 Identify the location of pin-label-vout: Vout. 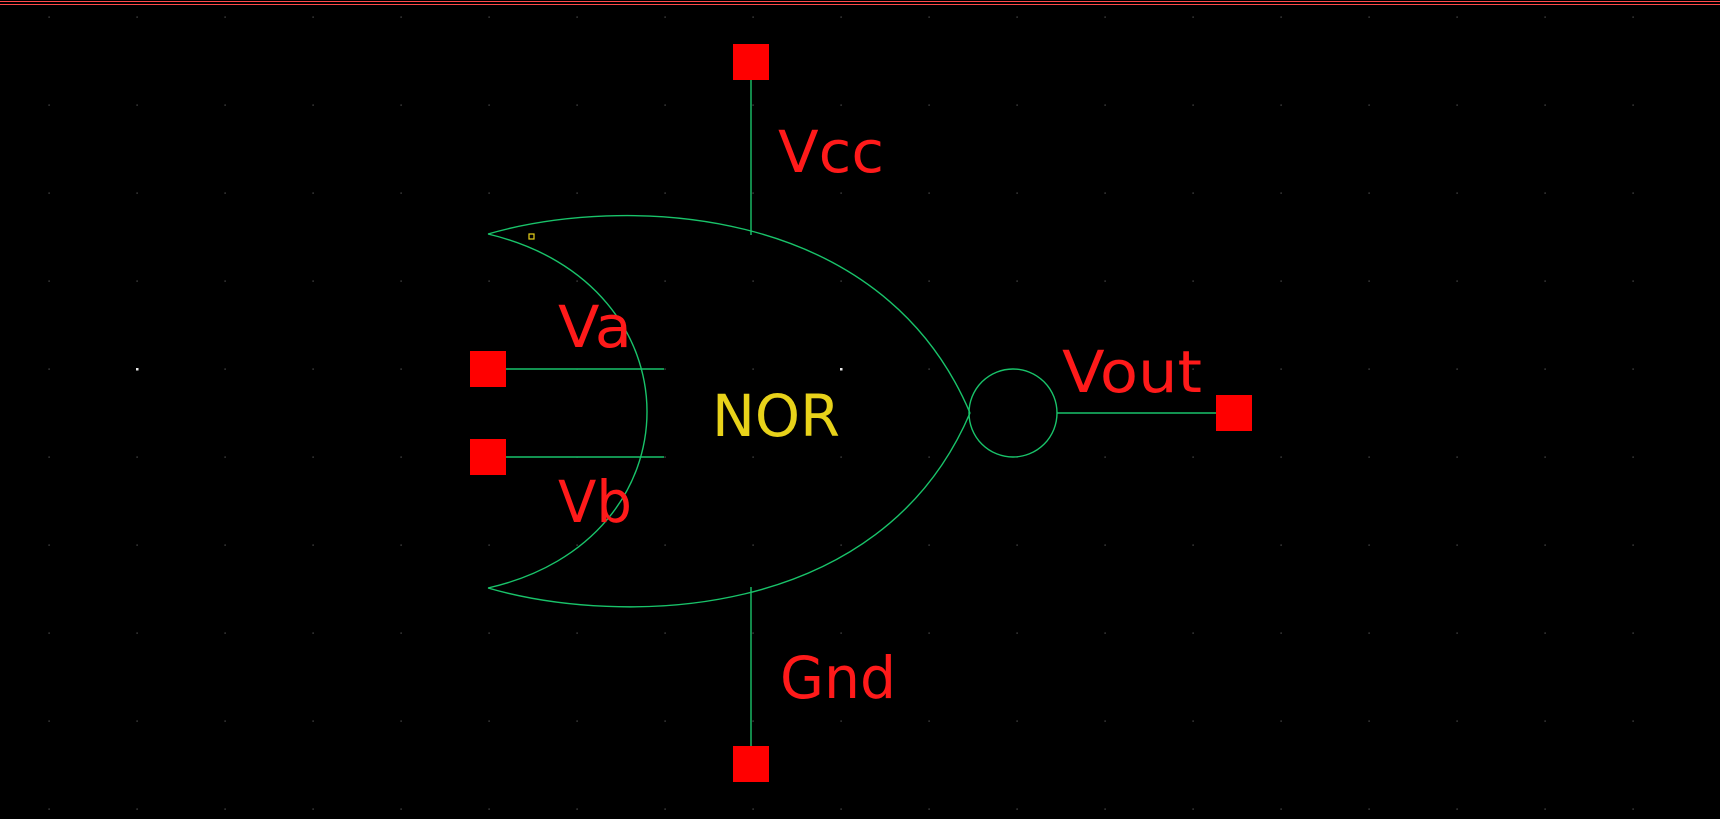
(1132, 372).